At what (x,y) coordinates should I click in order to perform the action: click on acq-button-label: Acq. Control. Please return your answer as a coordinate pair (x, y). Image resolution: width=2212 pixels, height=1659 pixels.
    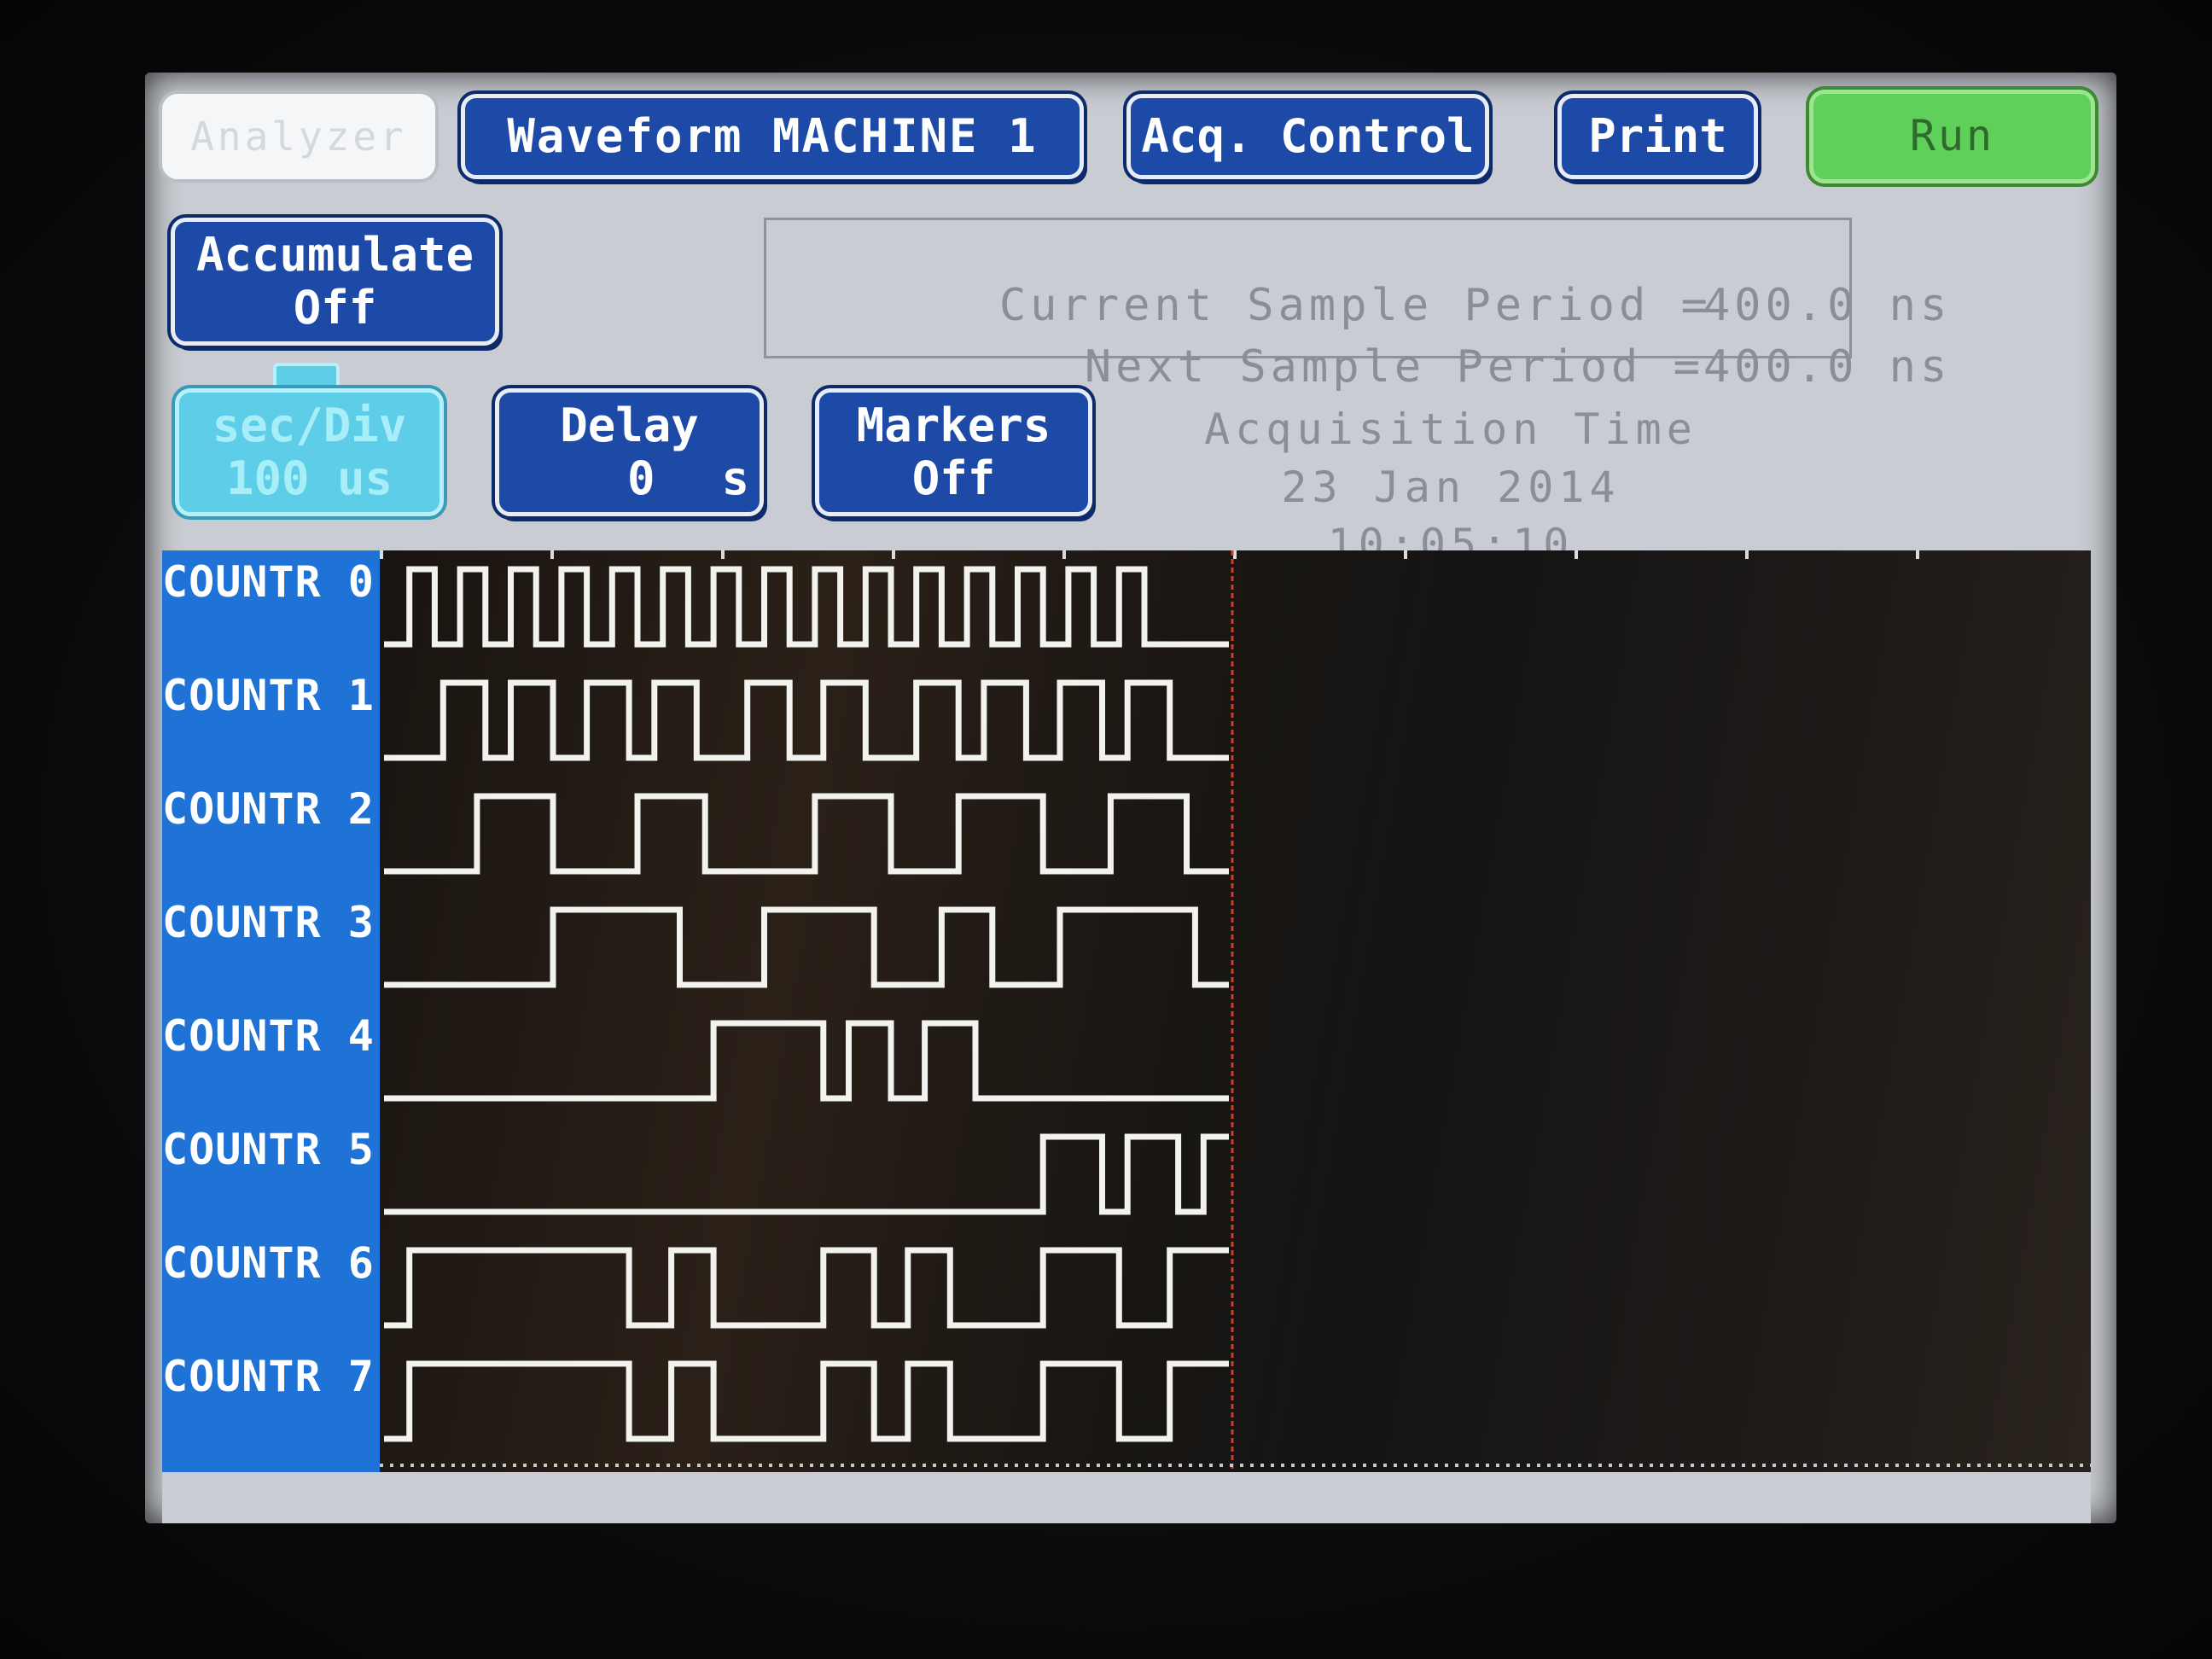
    Looking at the image, I should click on (1308, 135).